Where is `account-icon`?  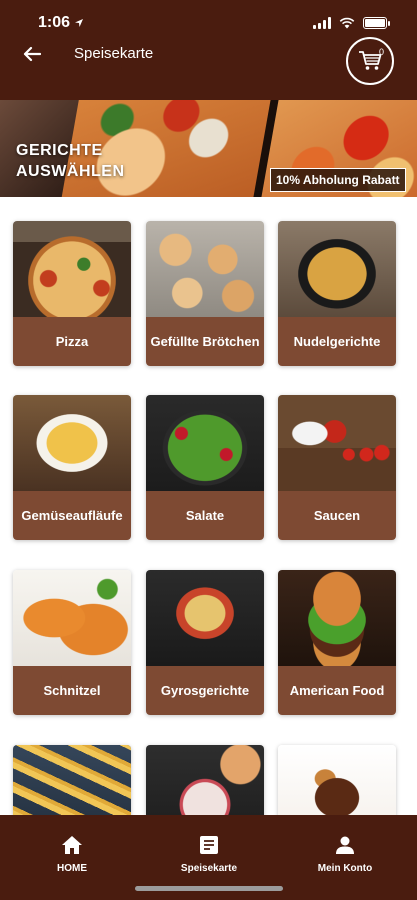 account-icon is located at coordinates (345, 845).